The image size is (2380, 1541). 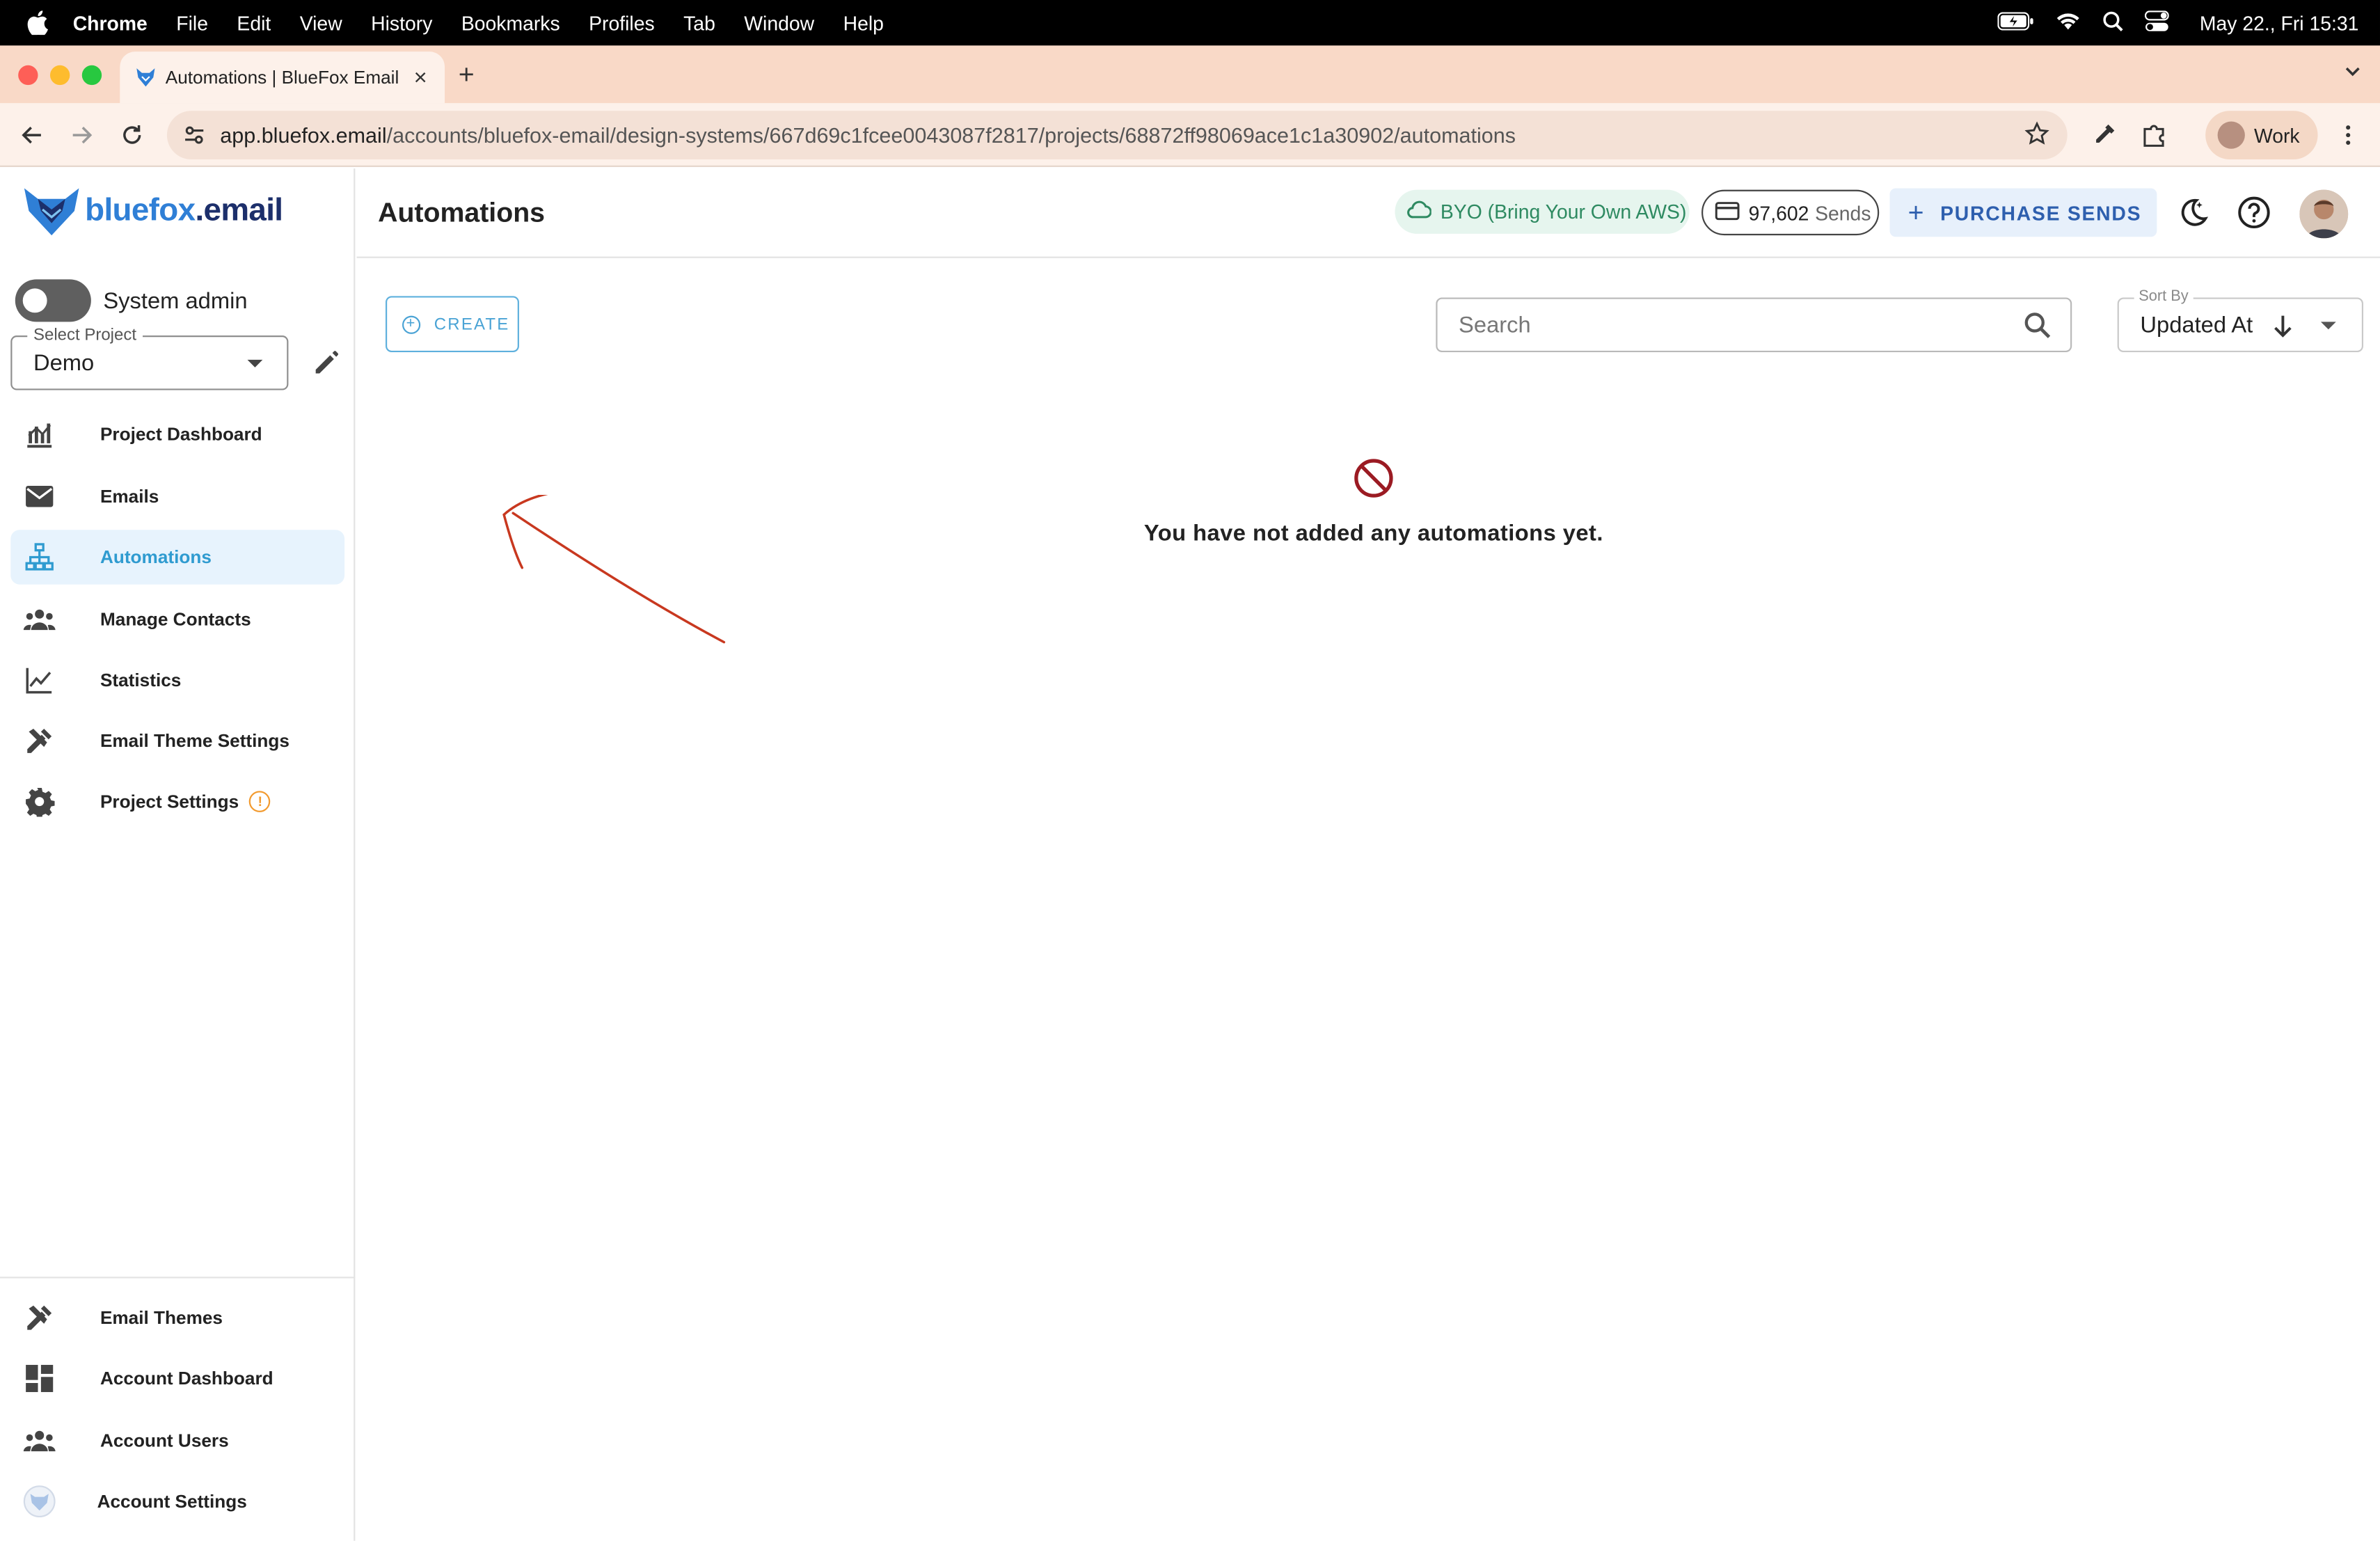 What do you see at coordinates (2276, 135) in the screenshot?
I see `profile-label: Work` at bounding box center [2276, 135].